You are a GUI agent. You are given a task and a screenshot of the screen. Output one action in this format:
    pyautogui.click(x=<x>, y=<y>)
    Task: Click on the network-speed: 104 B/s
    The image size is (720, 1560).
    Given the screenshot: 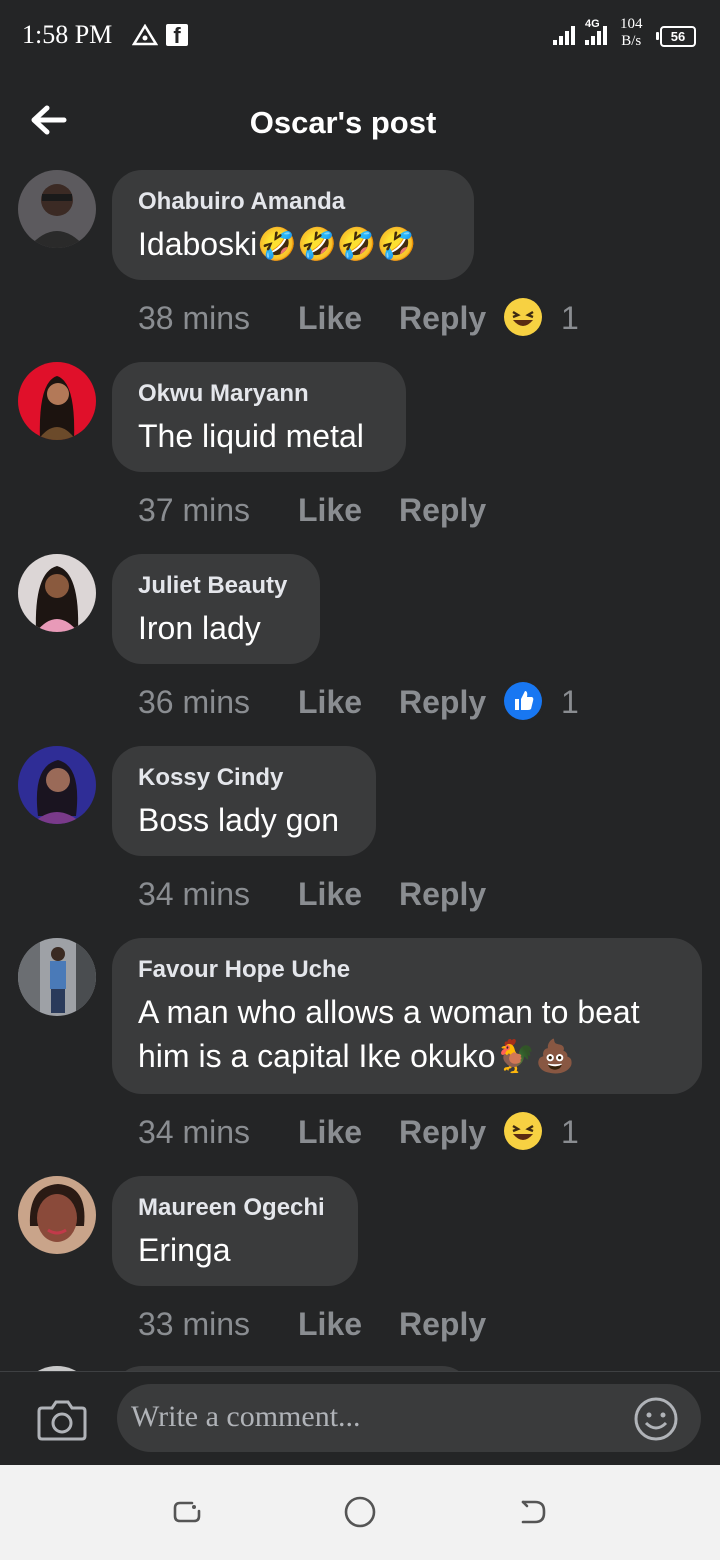 What is the action you would take?
    pyautogui.click(x=631, y=33)
    